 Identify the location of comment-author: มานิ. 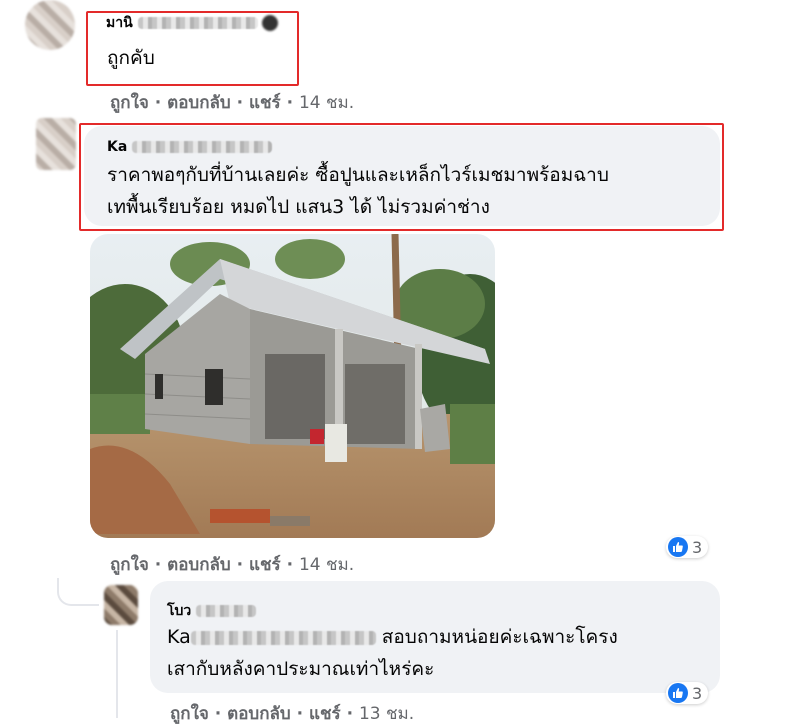
(192, 23).